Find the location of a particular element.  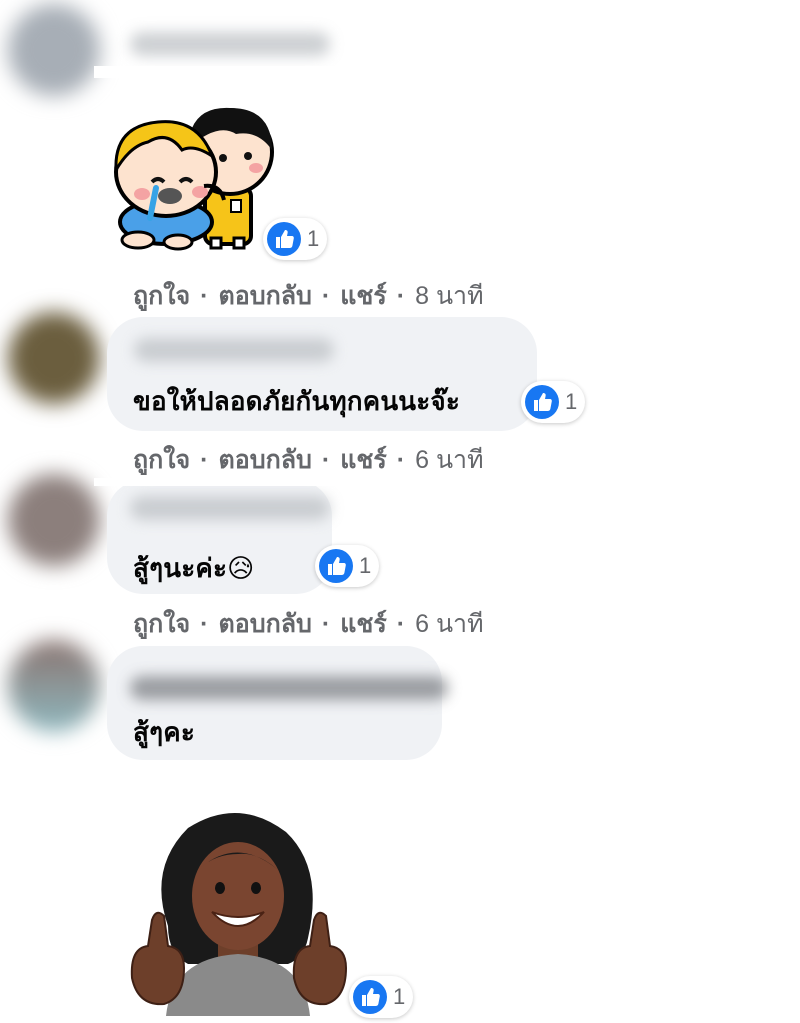

comment-actions: ถูกใจ · ตอบกลับ · แชร์ · 8 นาที is located at coordinates (308, 296).